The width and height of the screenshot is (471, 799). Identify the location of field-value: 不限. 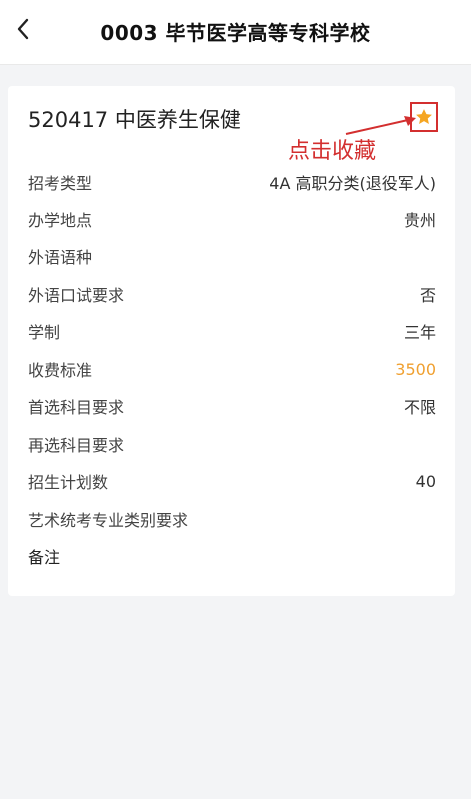
(419, 407).